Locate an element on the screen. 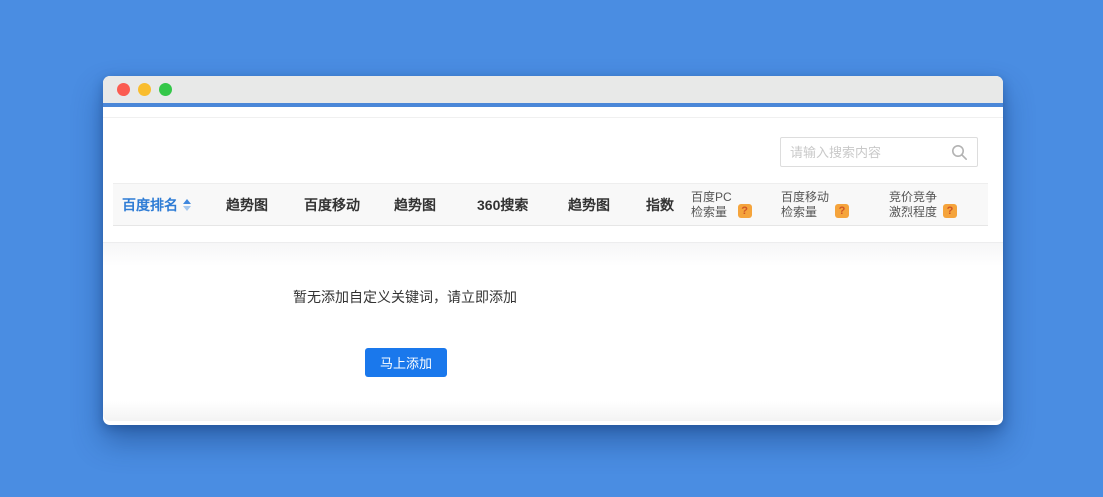 This screenshot has width=1103, height=497. column-header-trend-3: 趋势图 is located at coordinates (589, 204).